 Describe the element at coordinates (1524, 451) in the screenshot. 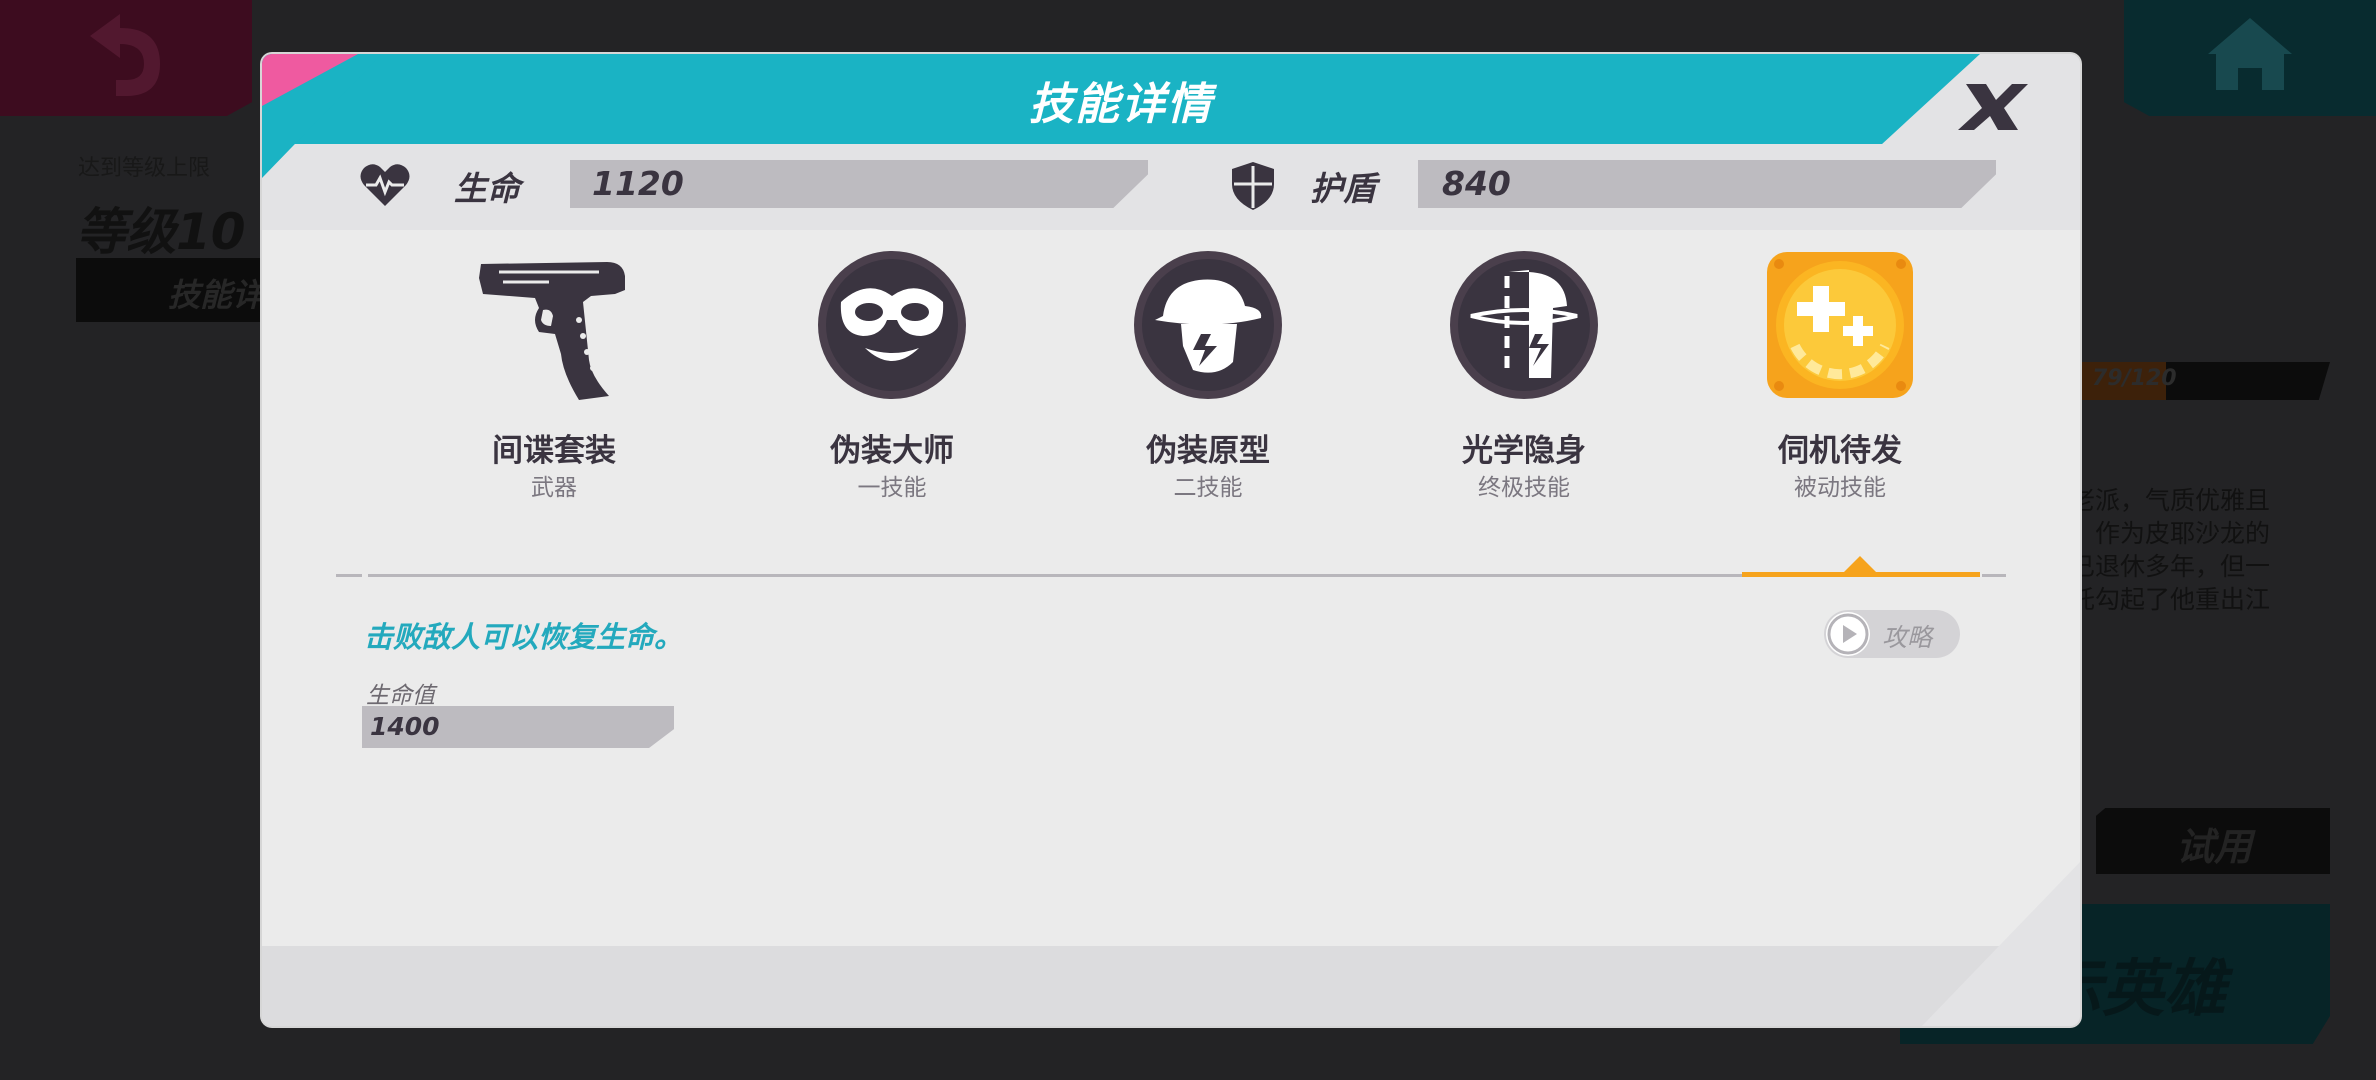

I see `skill-name: 光学隐身` at that location.